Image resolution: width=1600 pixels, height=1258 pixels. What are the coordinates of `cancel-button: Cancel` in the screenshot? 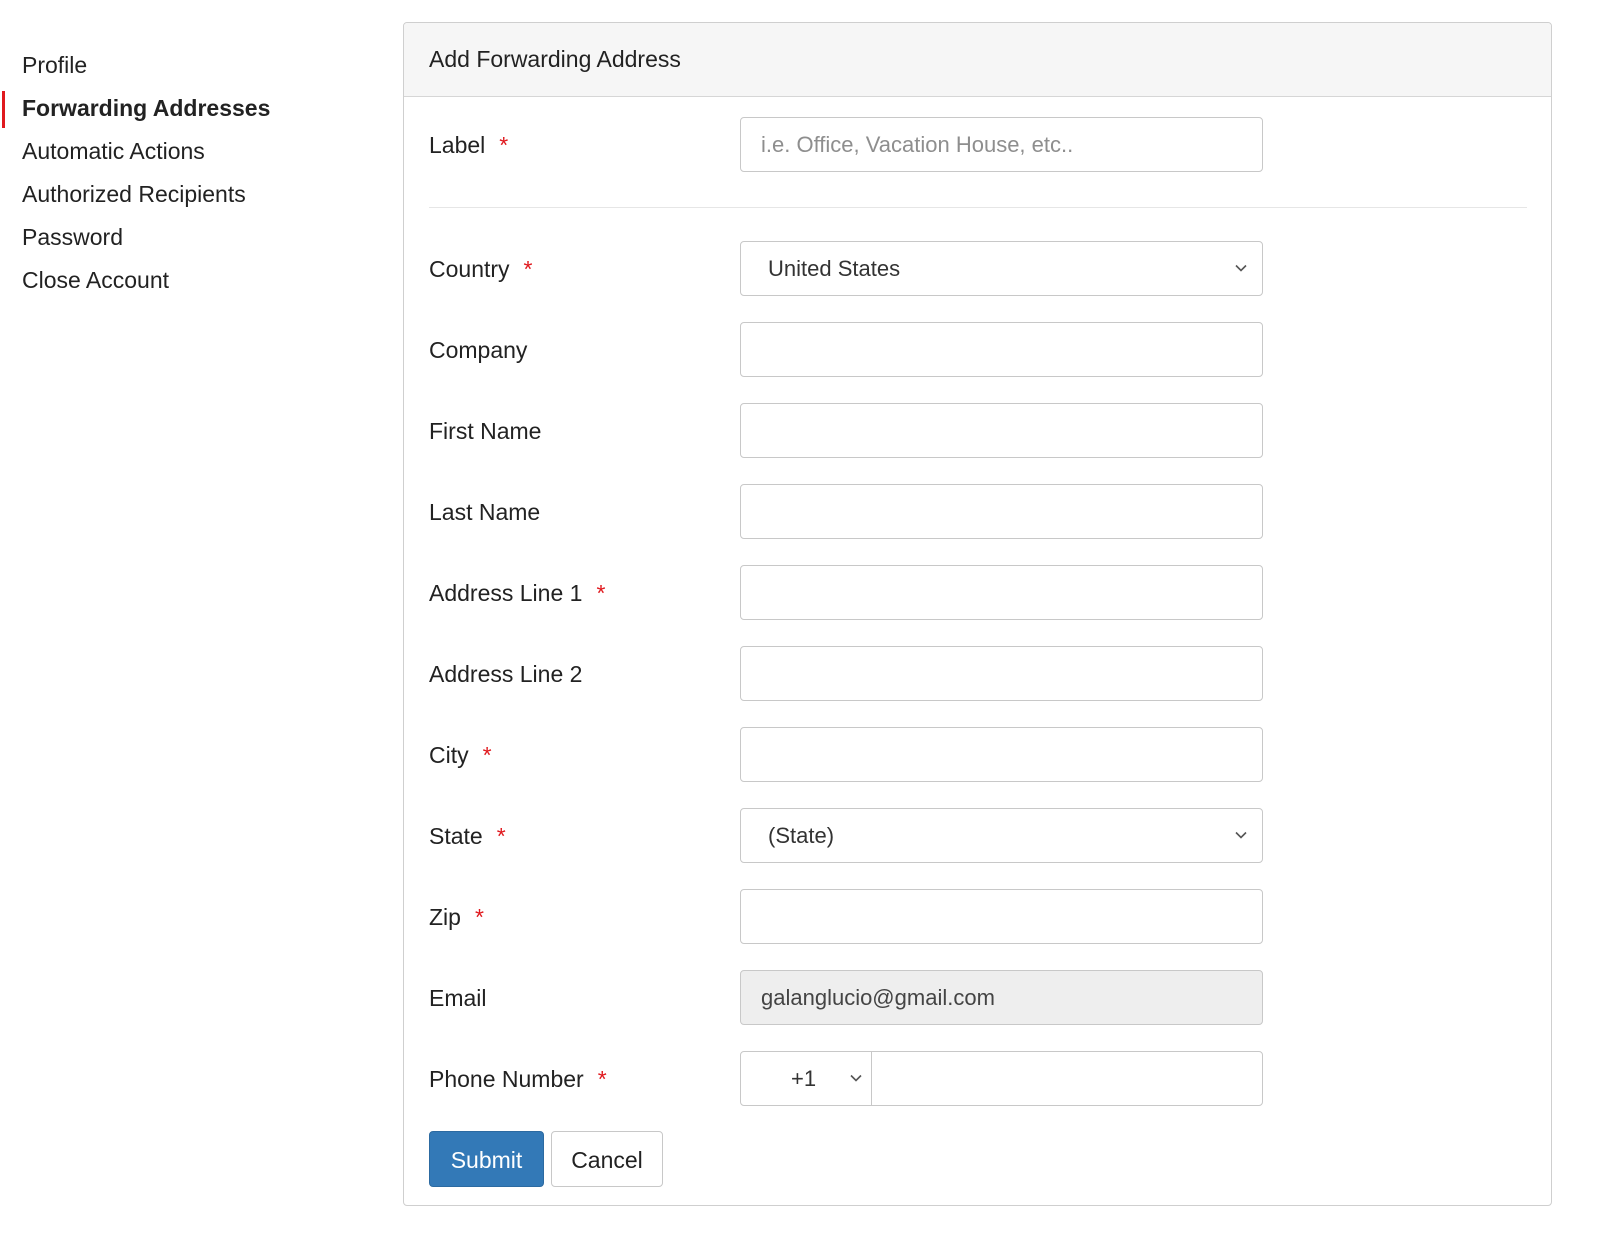 It's located at (607, 1159).